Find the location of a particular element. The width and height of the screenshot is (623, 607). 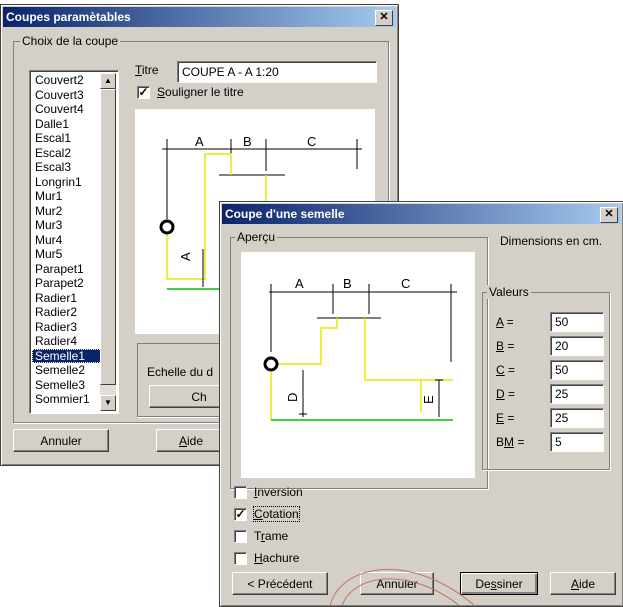

choix-group-label: Choix de la coupe is located at coordinates (70, 41).